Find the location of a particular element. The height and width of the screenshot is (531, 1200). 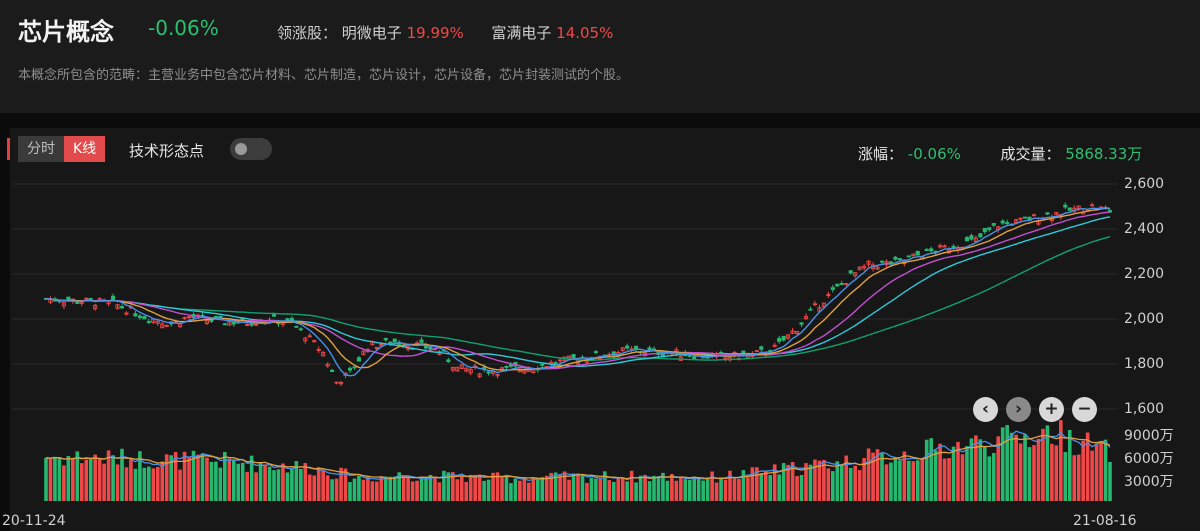

zoom-in-icon: + is located at coordinates (1051, 409).